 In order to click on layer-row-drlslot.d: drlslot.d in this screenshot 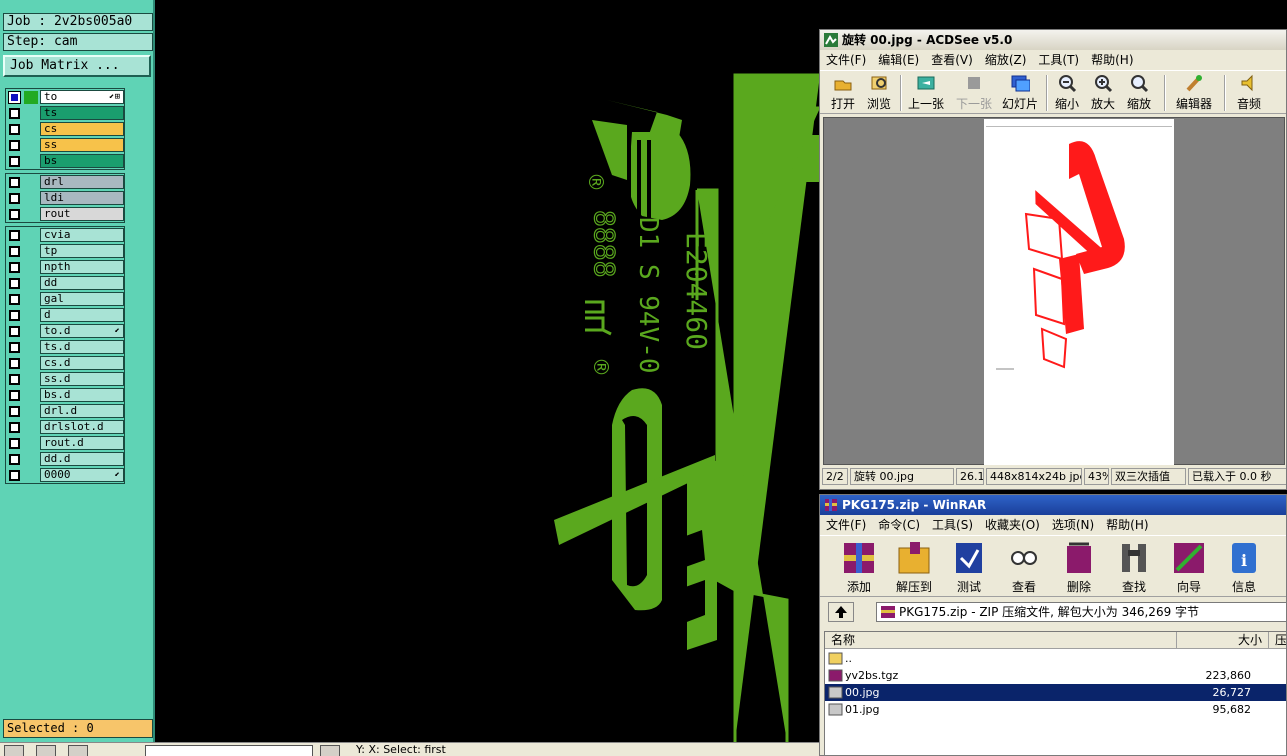, I will do `click(65, 427)`.